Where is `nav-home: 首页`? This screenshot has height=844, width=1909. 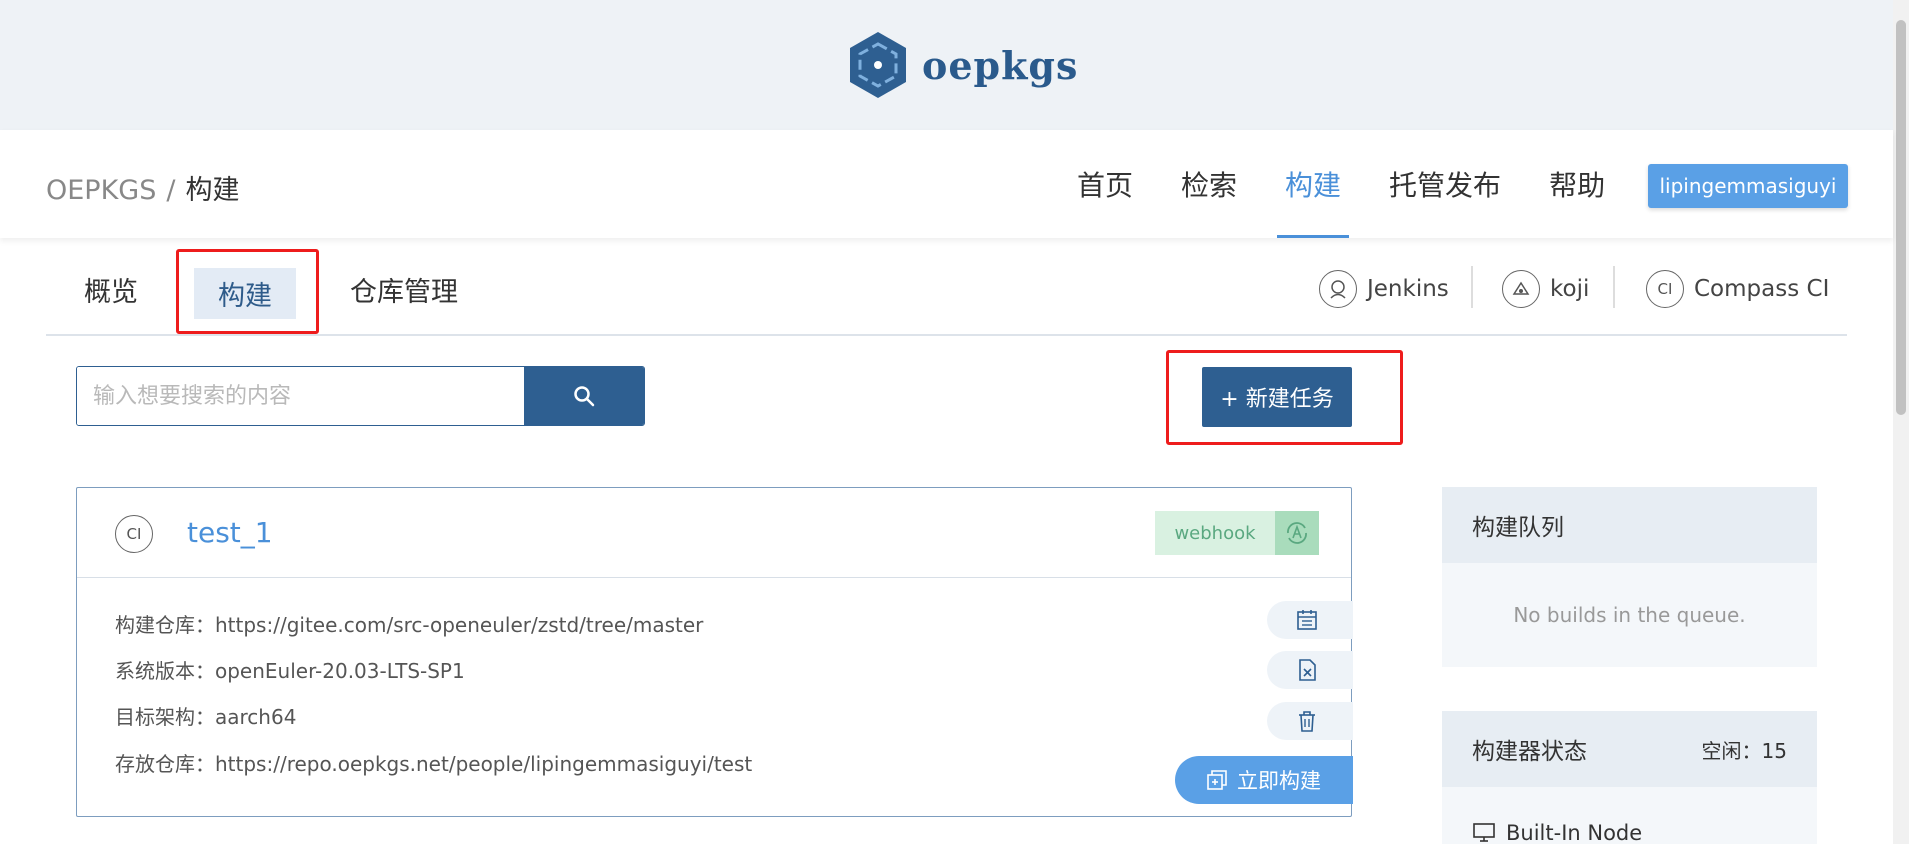 nav-home: 首页 is located at coordinates (1105, 201).